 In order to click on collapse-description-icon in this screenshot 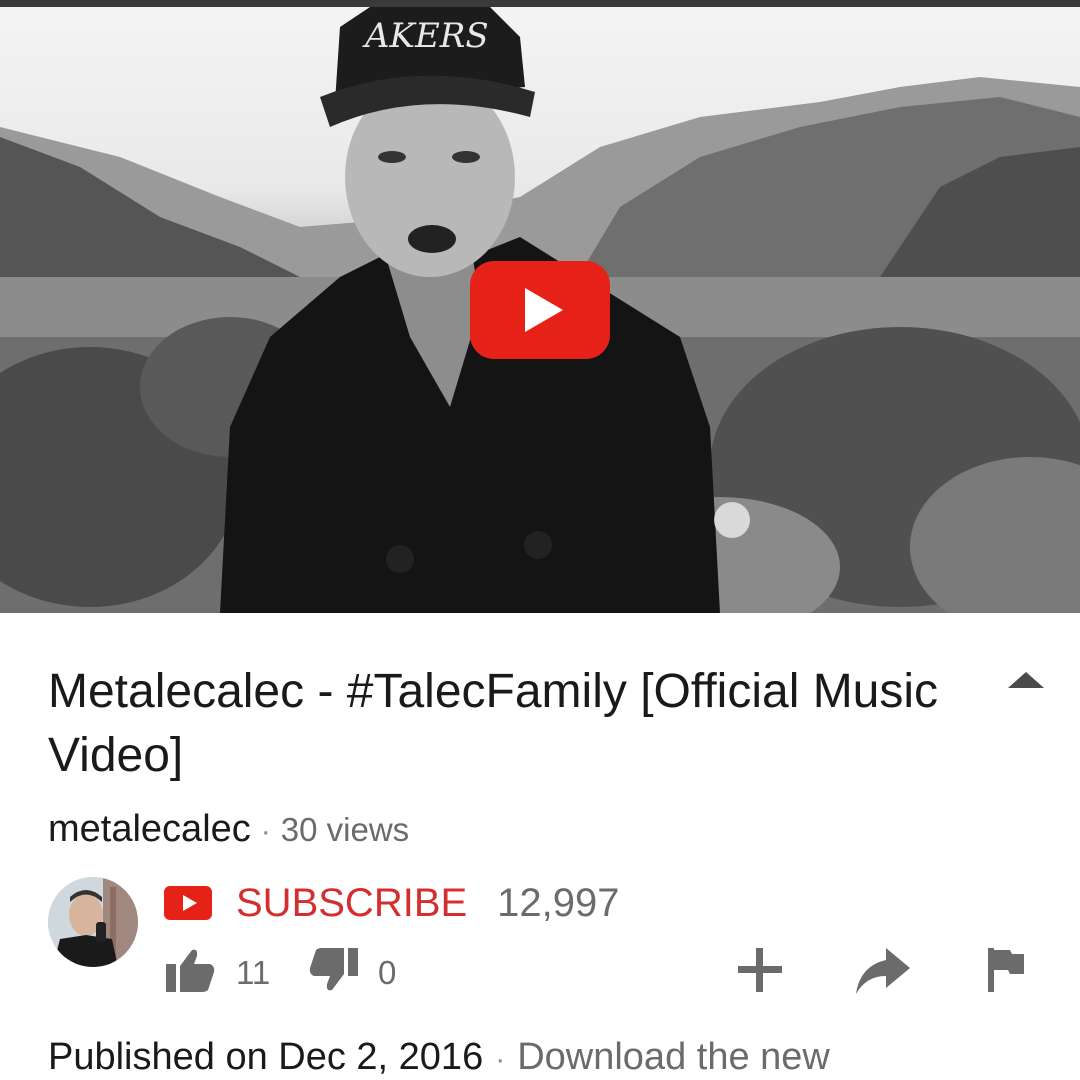, I will do `click(1026, 680)`.